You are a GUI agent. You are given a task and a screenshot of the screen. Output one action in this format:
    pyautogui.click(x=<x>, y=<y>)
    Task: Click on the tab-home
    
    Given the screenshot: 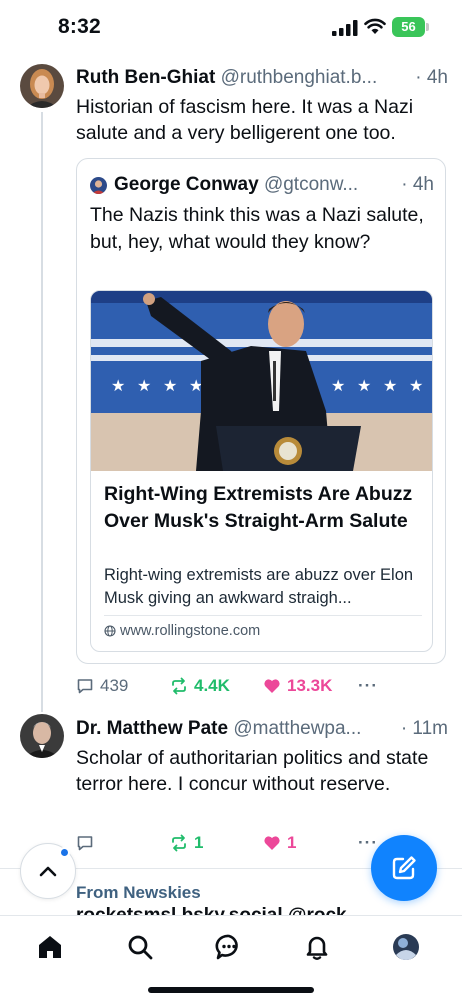 What is the action you would take?
    pyautogui.click(x=50, y=947)
    